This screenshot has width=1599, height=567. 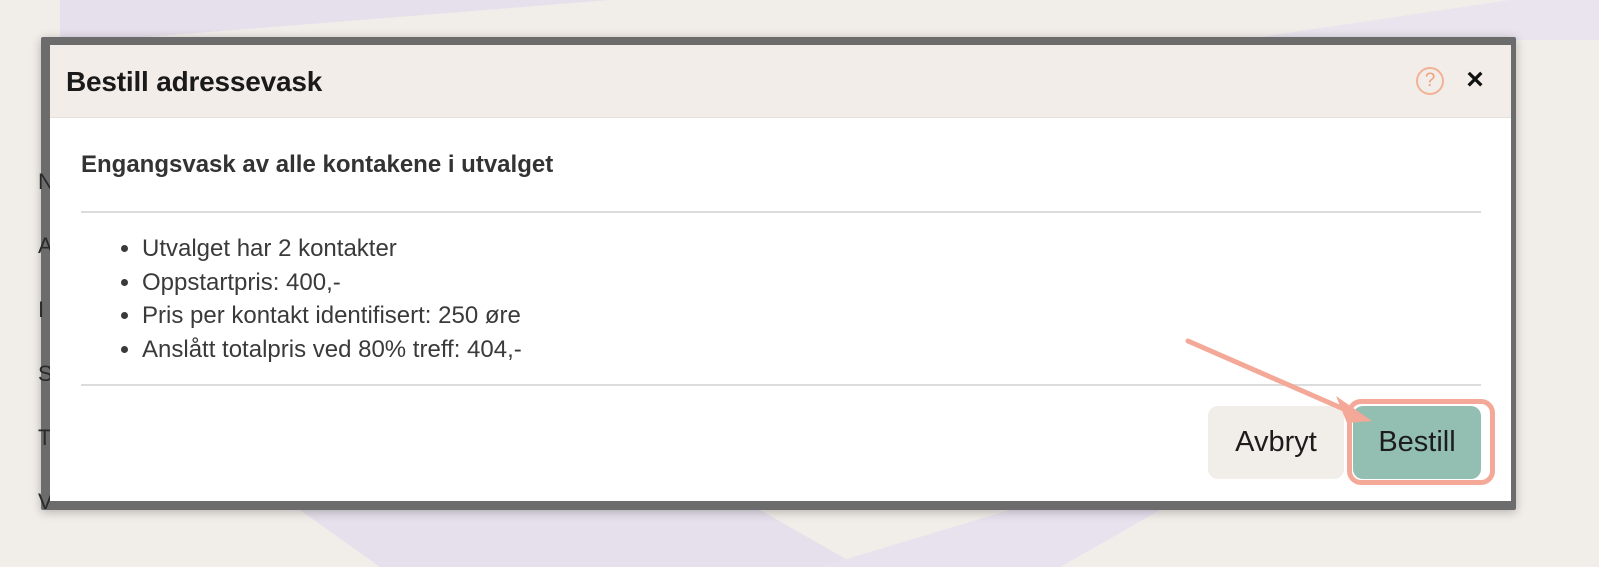 I want to click on dialog-title: Bestill adressevask, so click(x=194, y=81).